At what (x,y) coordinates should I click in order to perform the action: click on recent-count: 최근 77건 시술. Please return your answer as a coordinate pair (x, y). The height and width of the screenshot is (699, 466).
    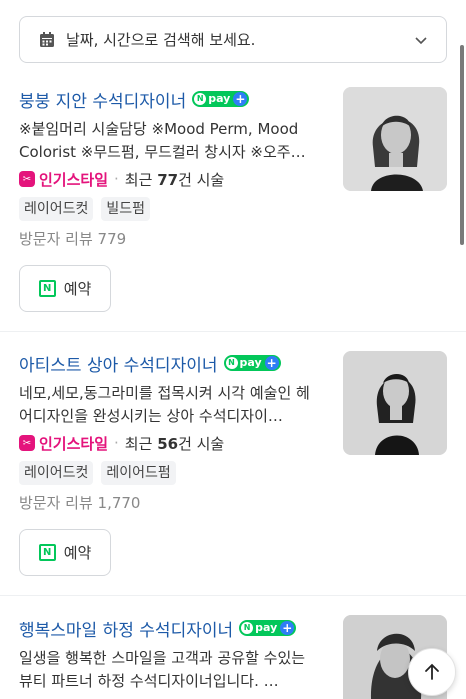
    Looking at the image, I should click on (174, 179).